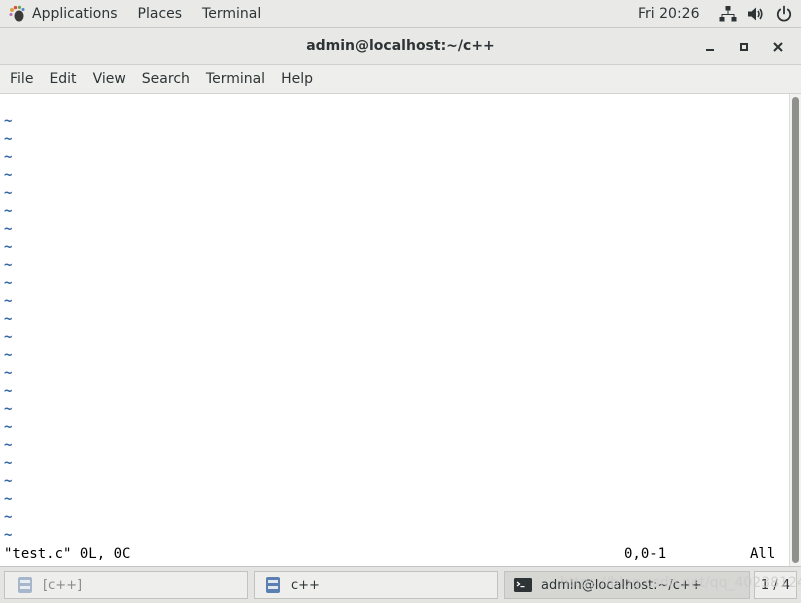 The image size is (801, 603). I want to click on applications-menu: Applications, so click(64, 14).